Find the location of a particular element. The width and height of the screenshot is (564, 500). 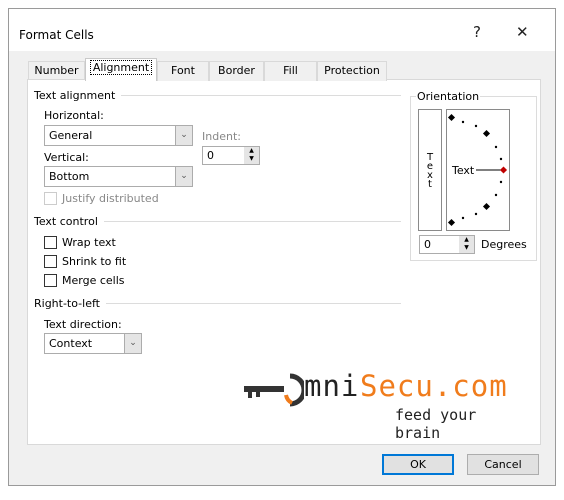

logo-brand-dark: mni is located at coordinates (332, 386).